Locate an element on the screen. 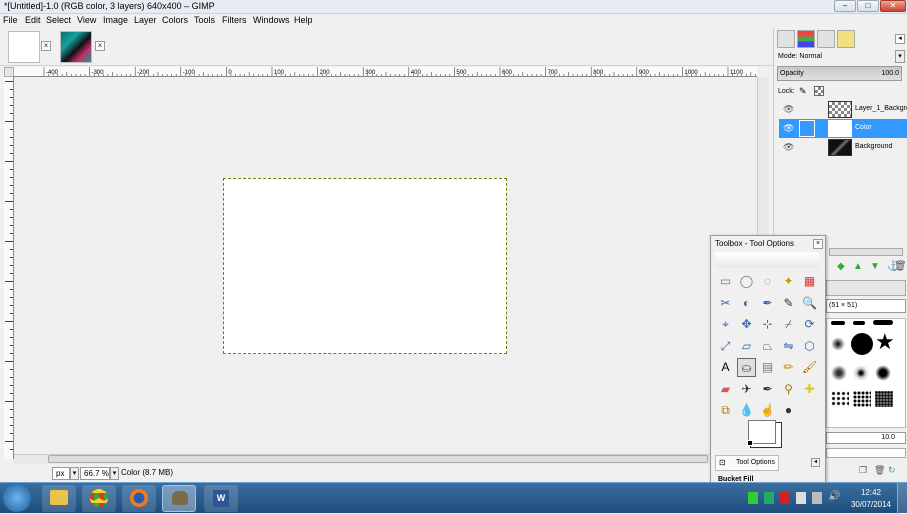  lock-paint-icon: ✎ is located at coordinates (803, 91).